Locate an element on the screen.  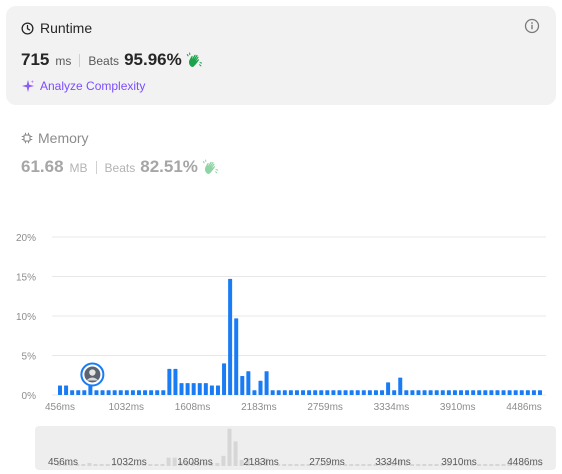
memory-title: Memory is located at coordinates (63, 138).